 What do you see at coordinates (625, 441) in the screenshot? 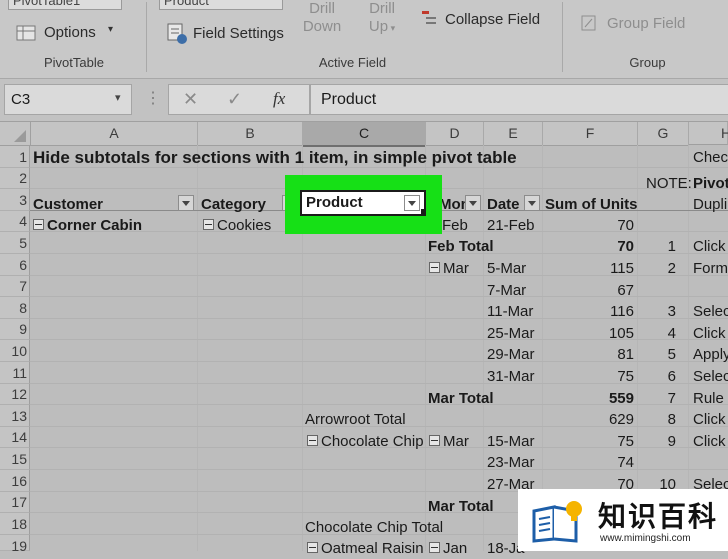
I see `cell-f14: 75` at bounding box center [625, 441].